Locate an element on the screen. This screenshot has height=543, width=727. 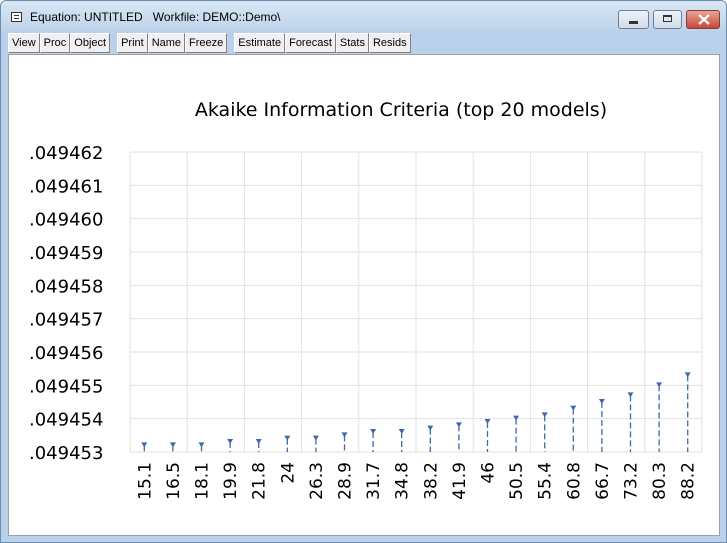
x-tick-label: 46 is located at coordinates (489, 473).